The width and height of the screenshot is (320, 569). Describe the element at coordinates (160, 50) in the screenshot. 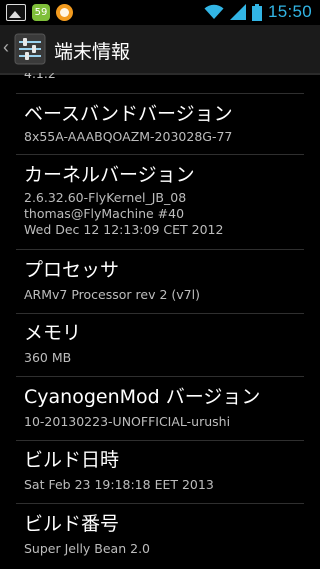

I see `action-bar: ‹ 端末情報` at that location.